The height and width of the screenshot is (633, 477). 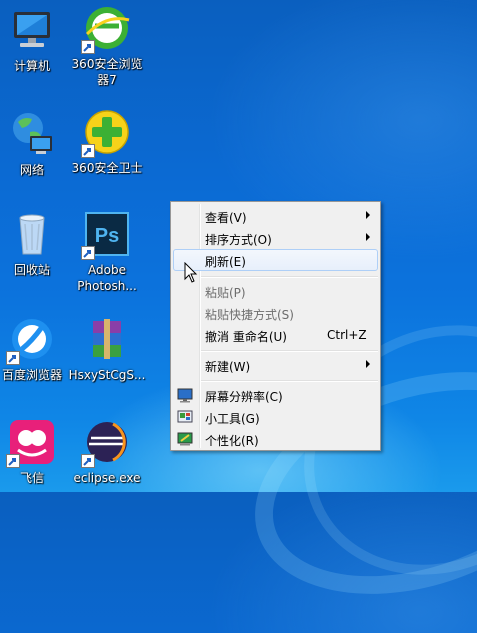 What do you see at coordinates (225, 262) in the screenshot?
I see `menu-item-label: 刷新(E)` at bounding box center [225, 262].